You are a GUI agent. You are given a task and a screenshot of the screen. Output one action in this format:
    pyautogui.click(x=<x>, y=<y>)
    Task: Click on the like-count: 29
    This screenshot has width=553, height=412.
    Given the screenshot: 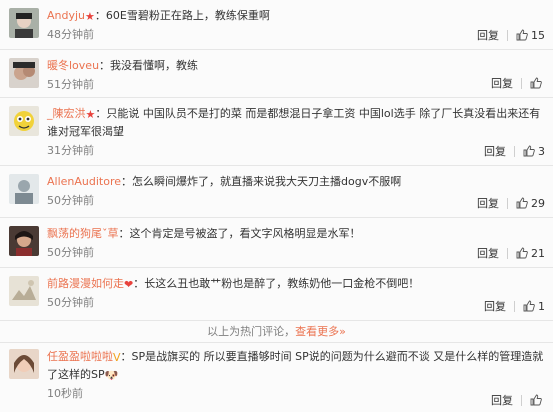 What is the action you would take?
    pyautogui.click(x=538, y=203)
    